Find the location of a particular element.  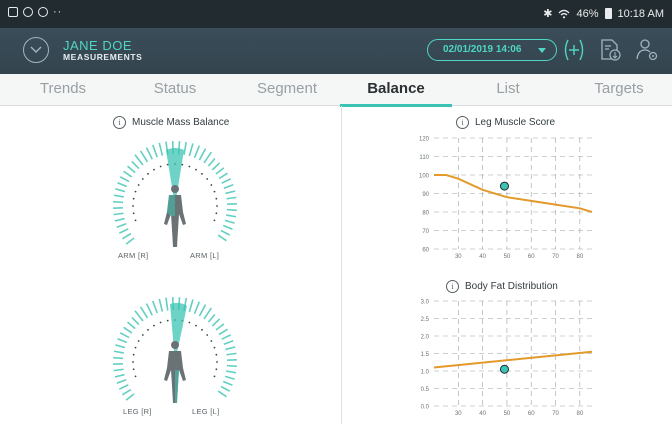

date-selector: 02/01/2019 14:06 is located at coordinates (492, 50).